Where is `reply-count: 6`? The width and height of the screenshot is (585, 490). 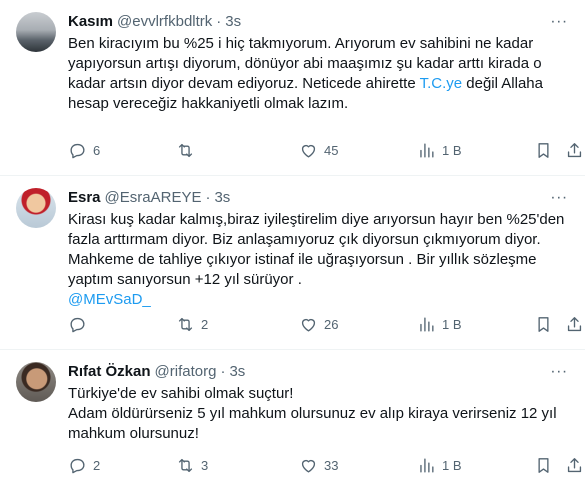 reply-count: 6 is located at coordinates (97, 150).